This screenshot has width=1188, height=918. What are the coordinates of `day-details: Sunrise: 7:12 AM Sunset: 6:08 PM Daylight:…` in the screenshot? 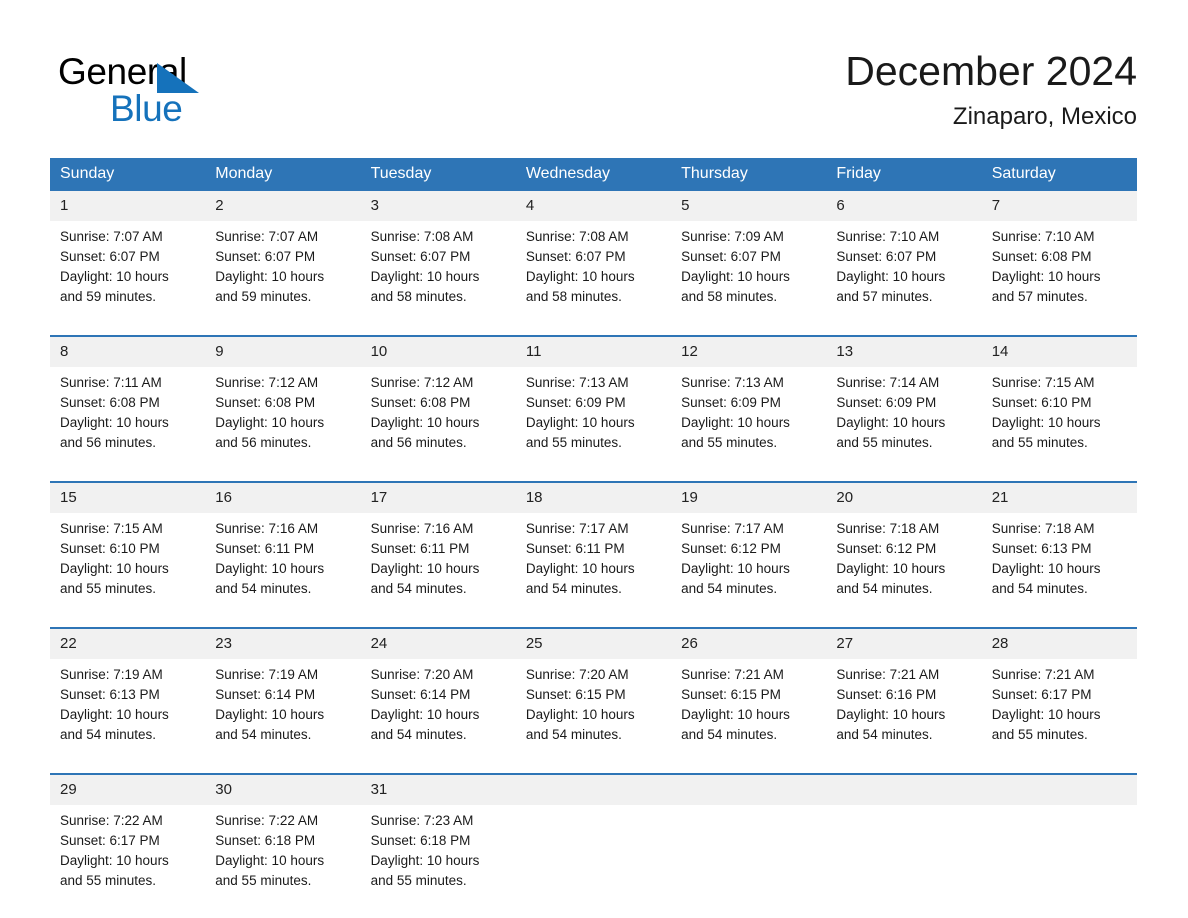 It's located at (282, 417).